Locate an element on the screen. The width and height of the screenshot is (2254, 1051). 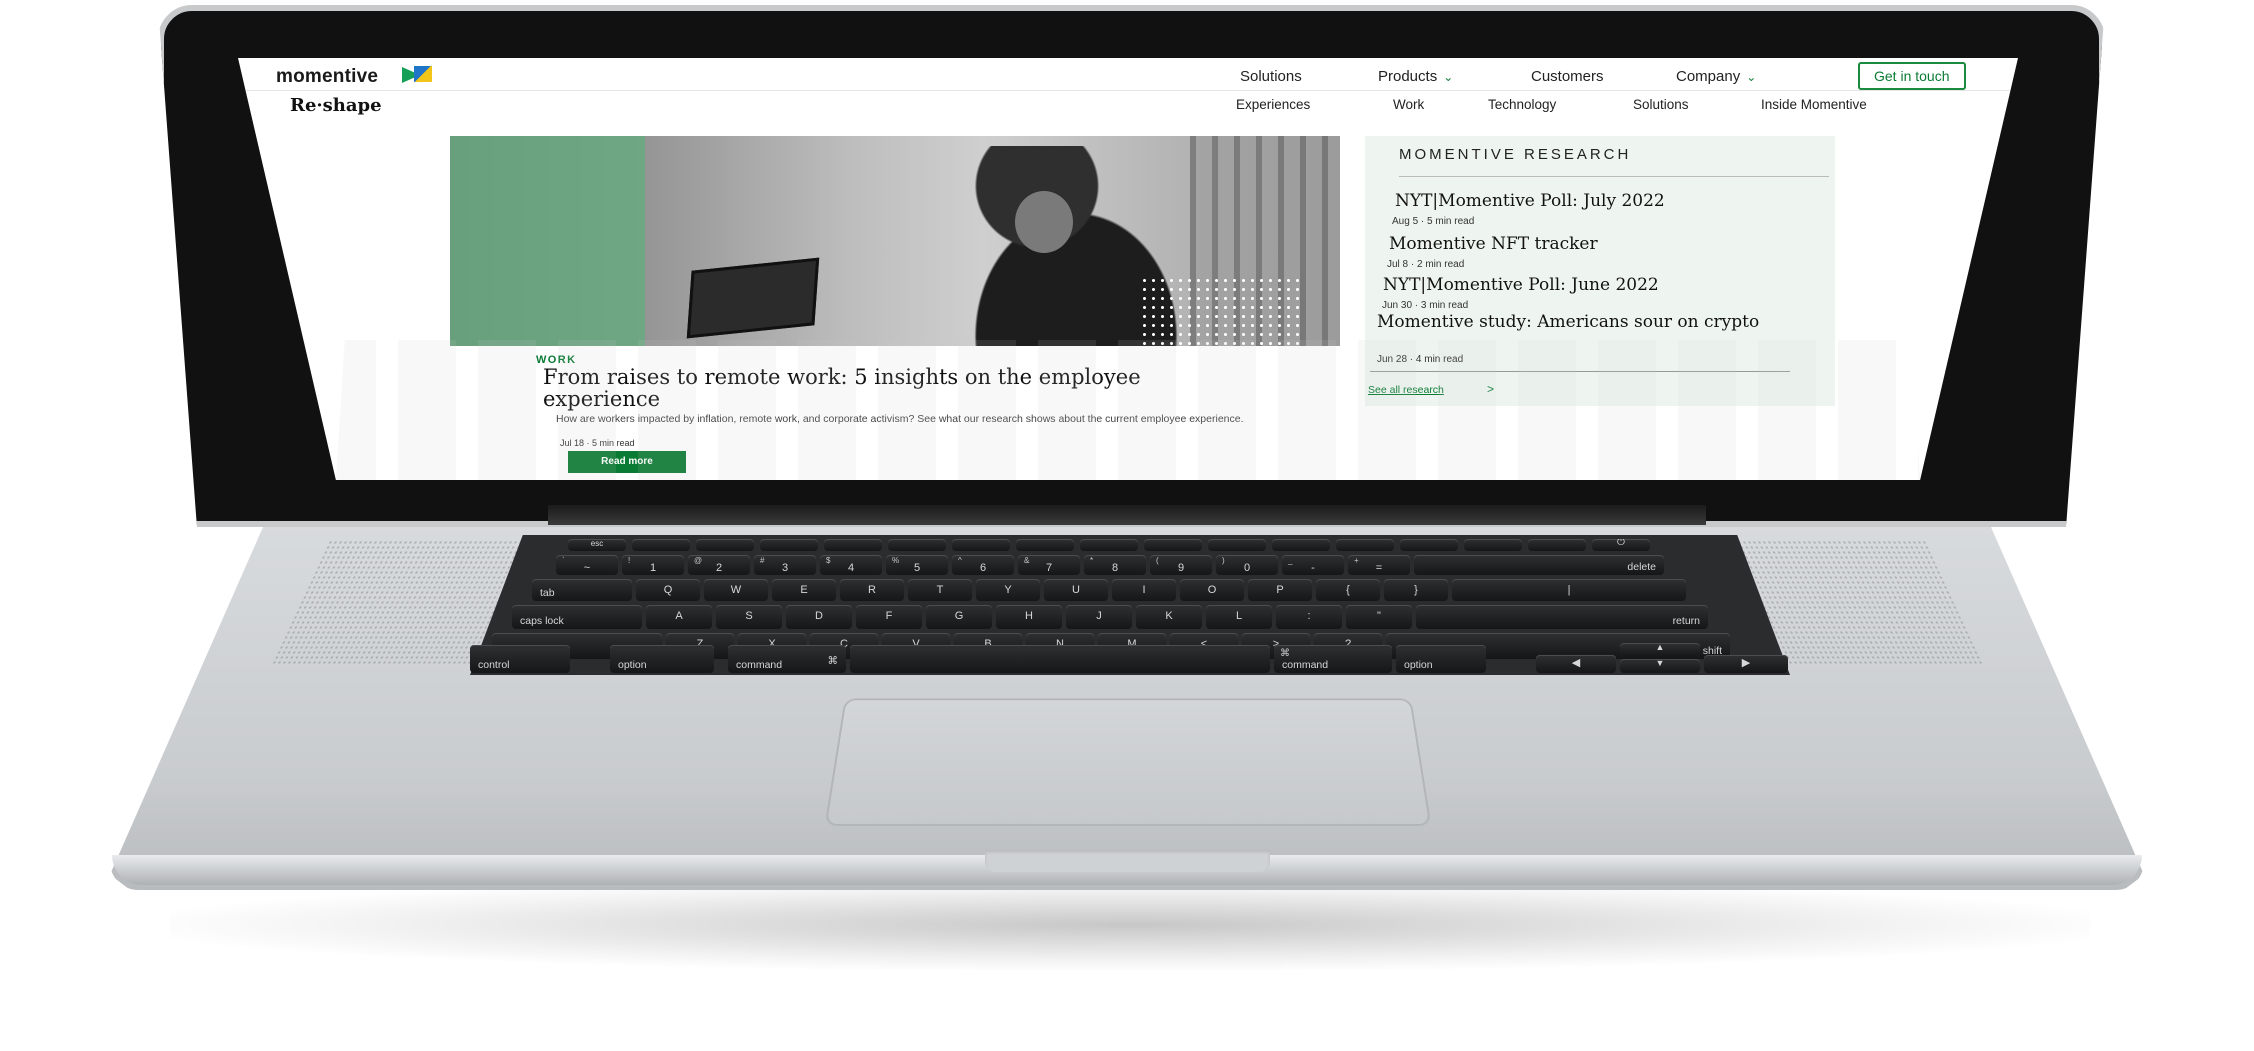
key-o: O is located at coordinates (1212, 590).